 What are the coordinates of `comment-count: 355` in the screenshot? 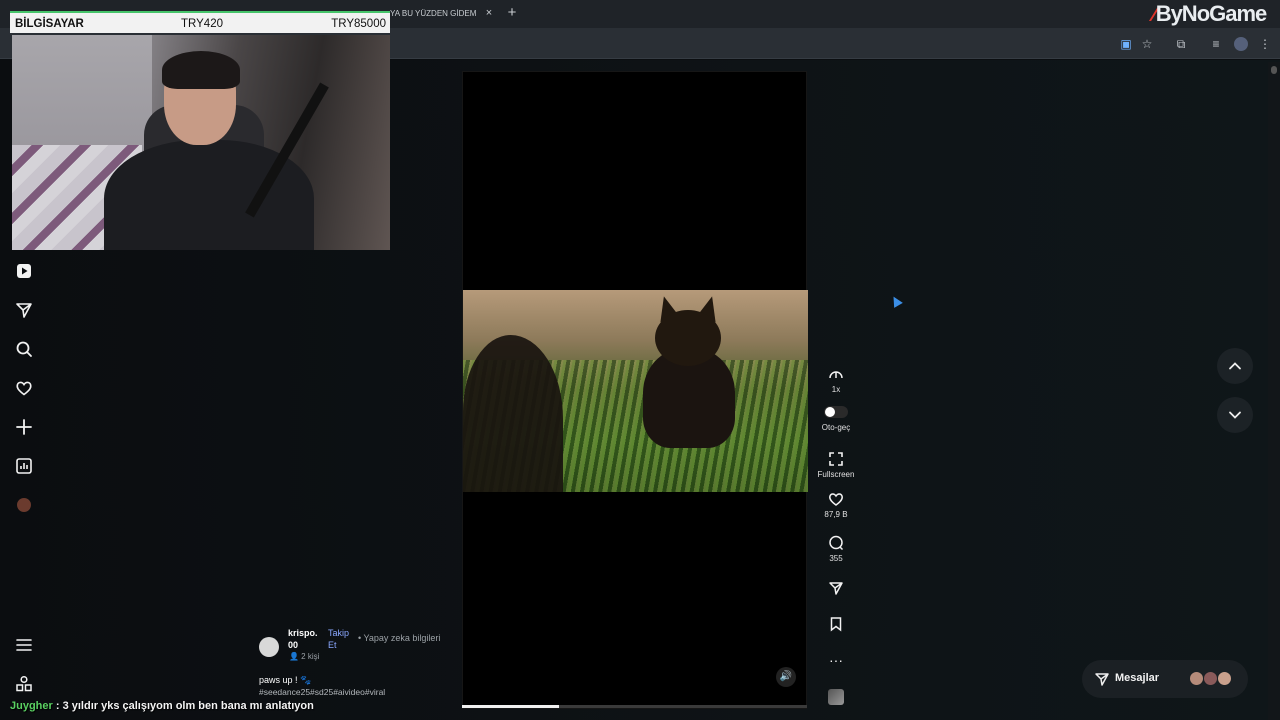 It's located at (836, 558).